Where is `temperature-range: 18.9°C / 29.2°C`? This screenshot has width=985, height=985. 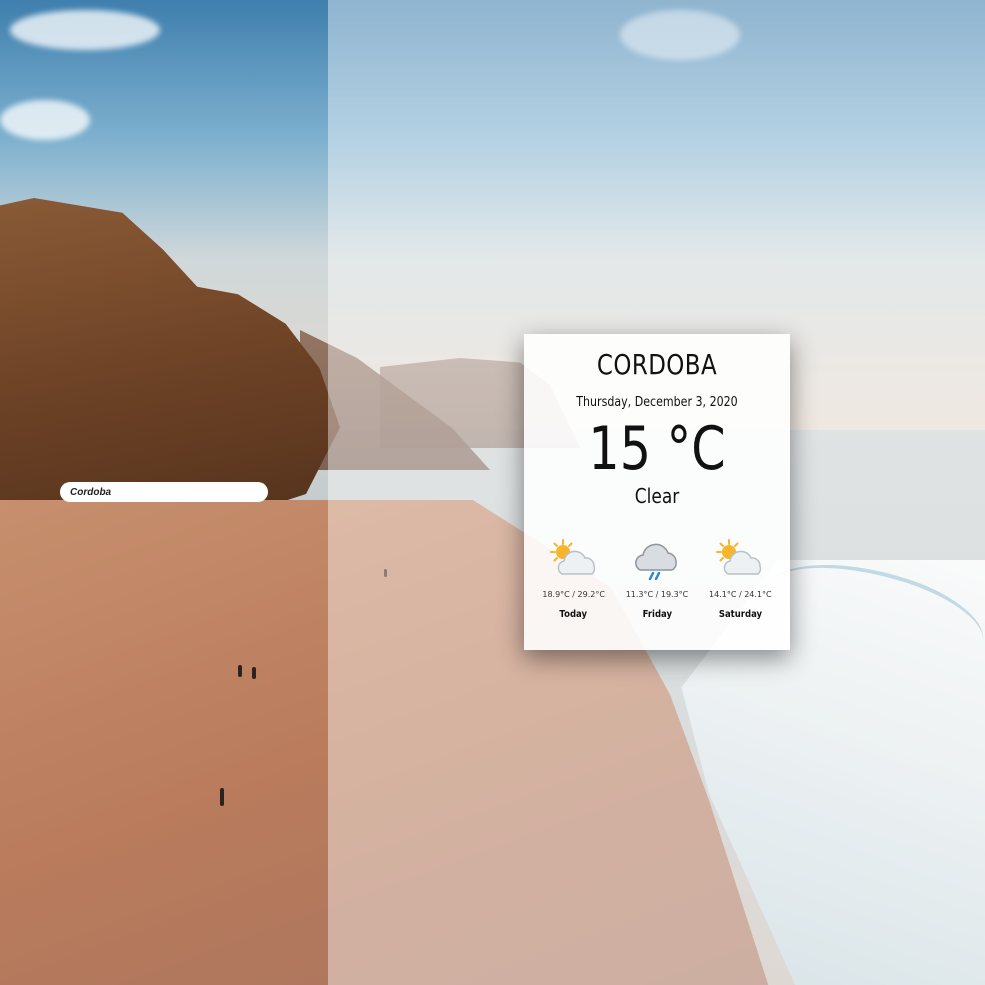
temperature-range: 18.9°C / 29.2°C is located at coordinates (573, 594).